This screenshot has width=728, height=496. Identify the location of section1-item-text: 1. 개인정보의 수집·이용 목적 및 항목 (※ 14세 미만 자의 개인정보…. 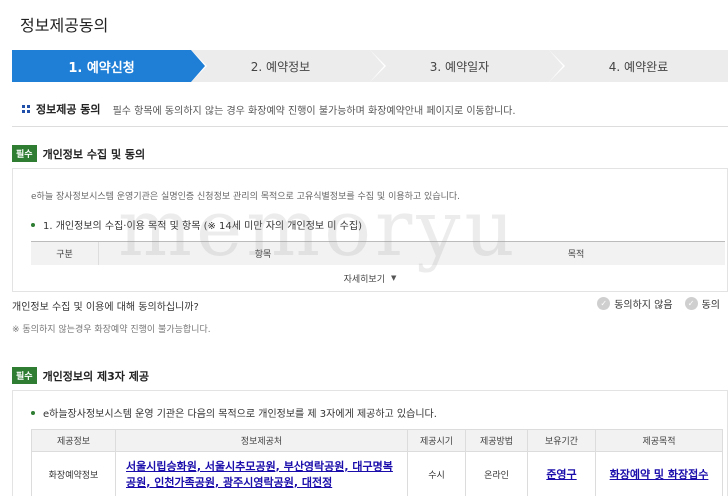
(202, 226).